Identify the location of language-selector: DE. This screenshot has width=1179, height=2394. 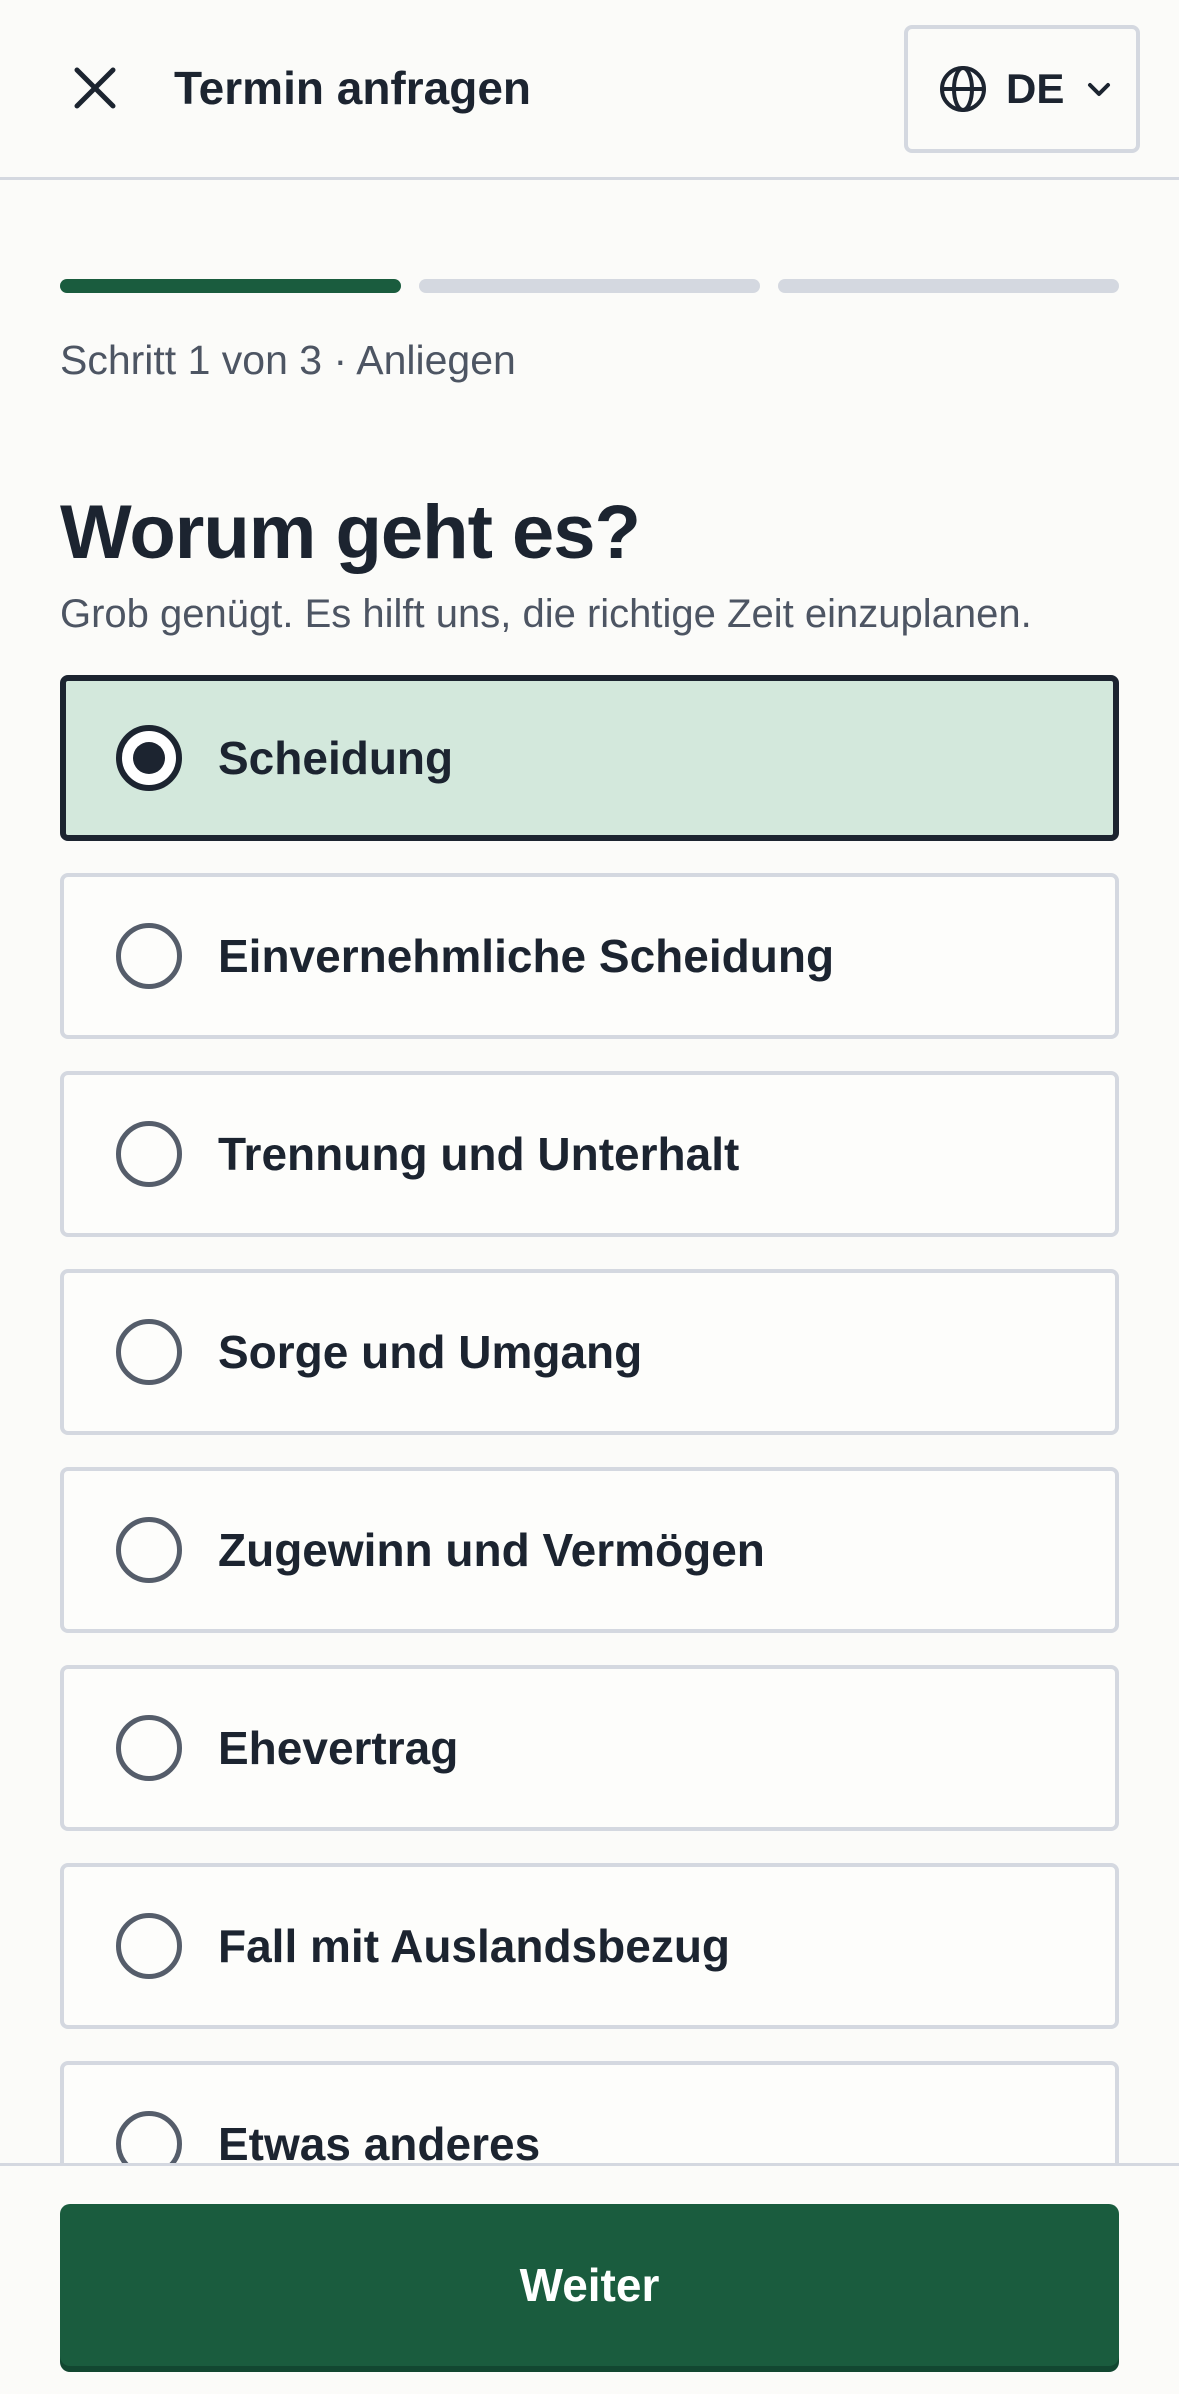
(1022, 89).